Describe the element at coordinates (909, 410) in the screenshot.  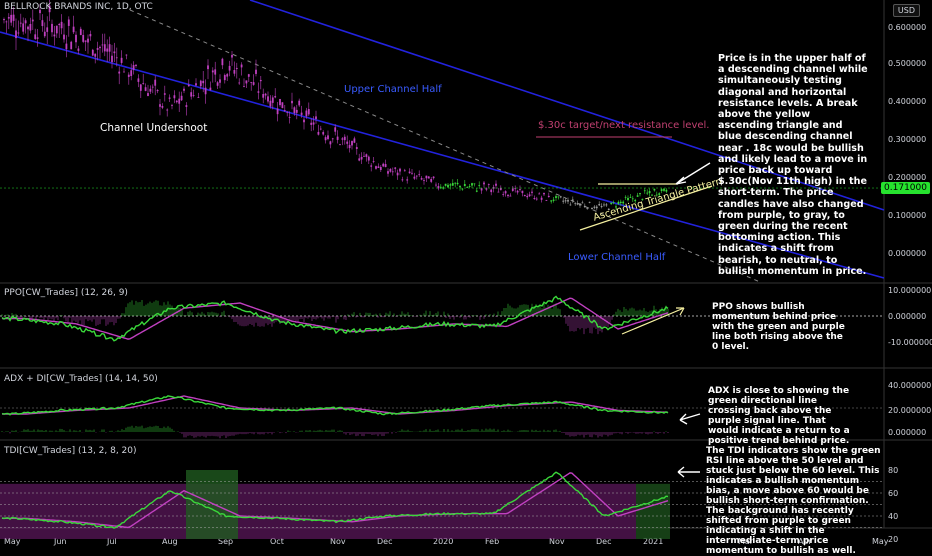
I see `adx-axis-tick: 20.000000` at that location.